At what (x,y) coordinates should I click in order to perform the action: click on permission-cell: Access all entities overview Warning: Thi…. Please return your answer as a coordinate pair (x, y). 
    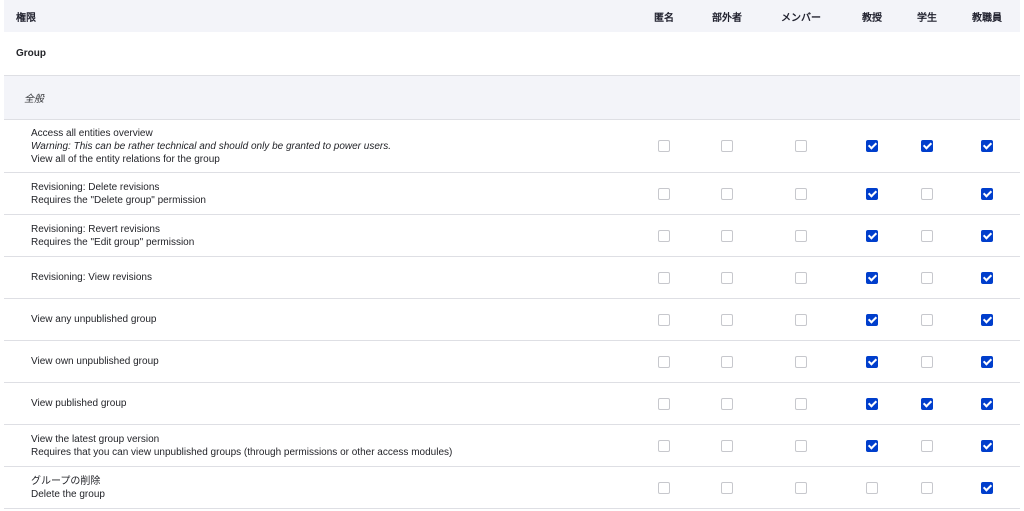
    Looking at the image, I should click on (318, 146).